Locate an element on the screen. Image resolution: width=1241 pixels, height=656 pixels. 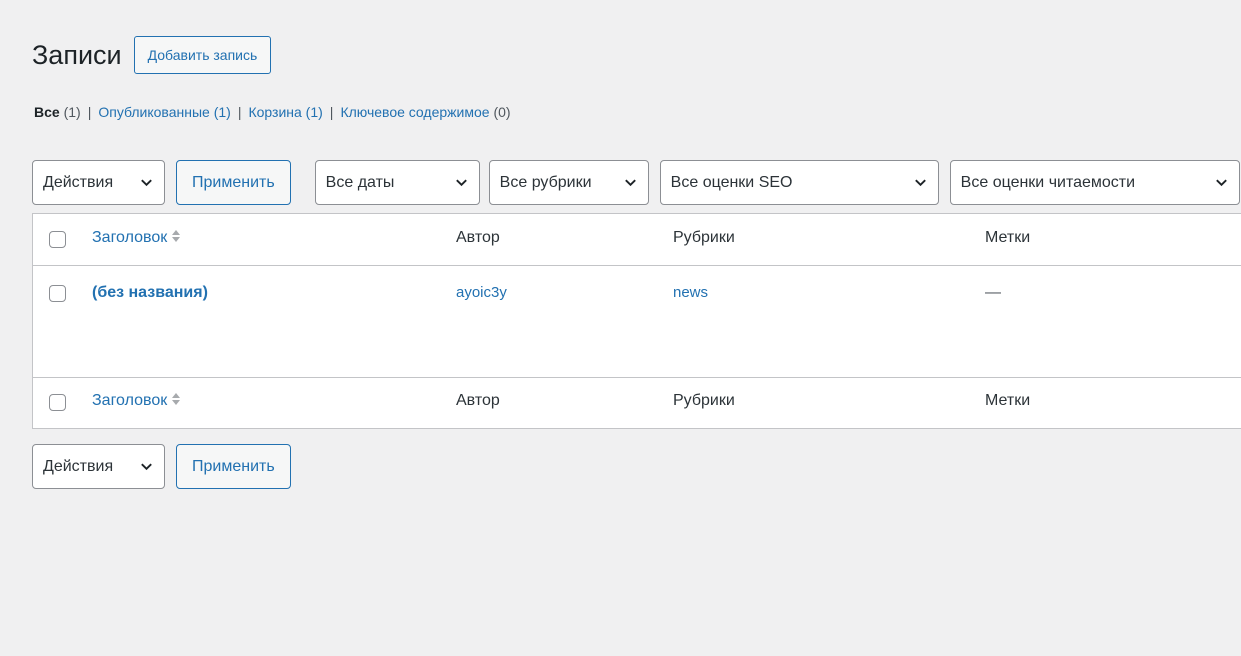
readability-score-filter-select: Все оценки читаемости is located at coordinates (1094, 182).